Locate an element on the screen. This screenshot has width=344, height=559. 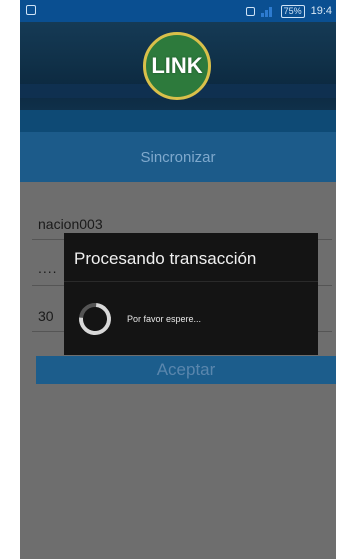
status-bar: 75% 19:4 is located at coordinates (178, 11).